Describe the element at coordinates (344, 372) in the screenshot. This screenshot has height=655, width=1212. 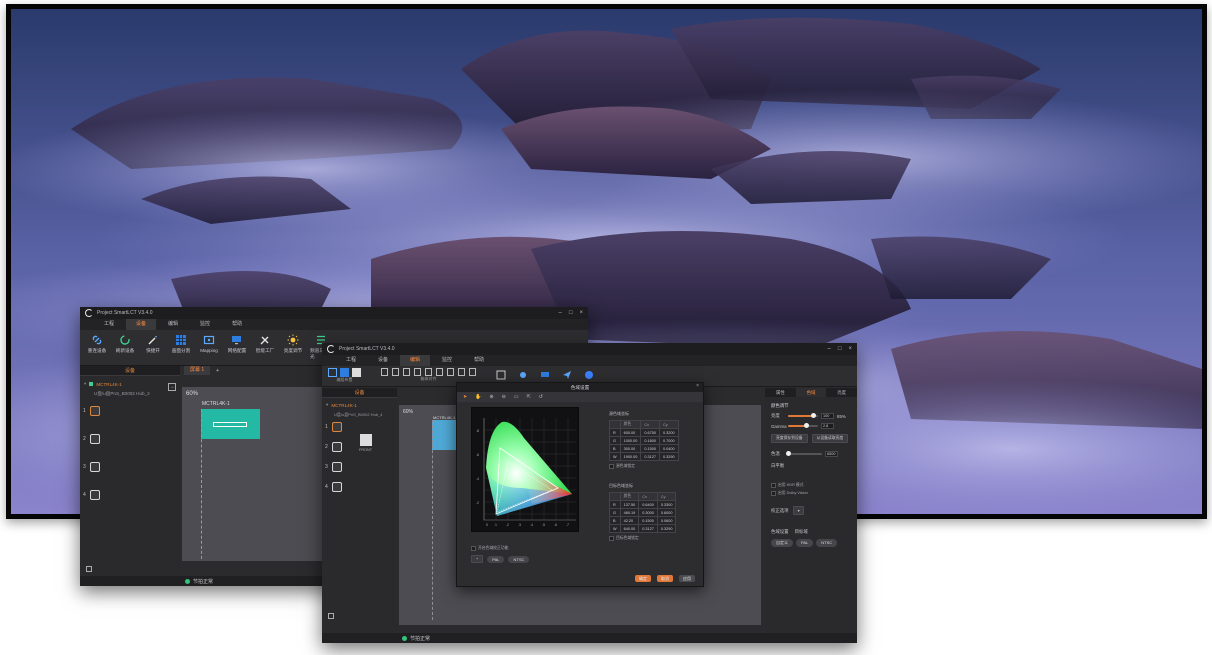
I see `layout-tool-icon` at that location.